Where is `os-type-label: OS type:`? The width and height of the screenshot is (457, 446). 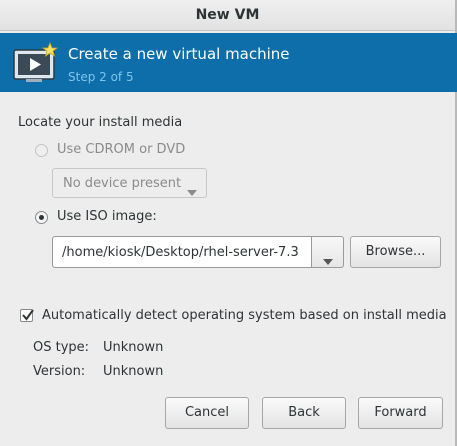 os-type-label: OS type: is located at coordinates (61, 347).